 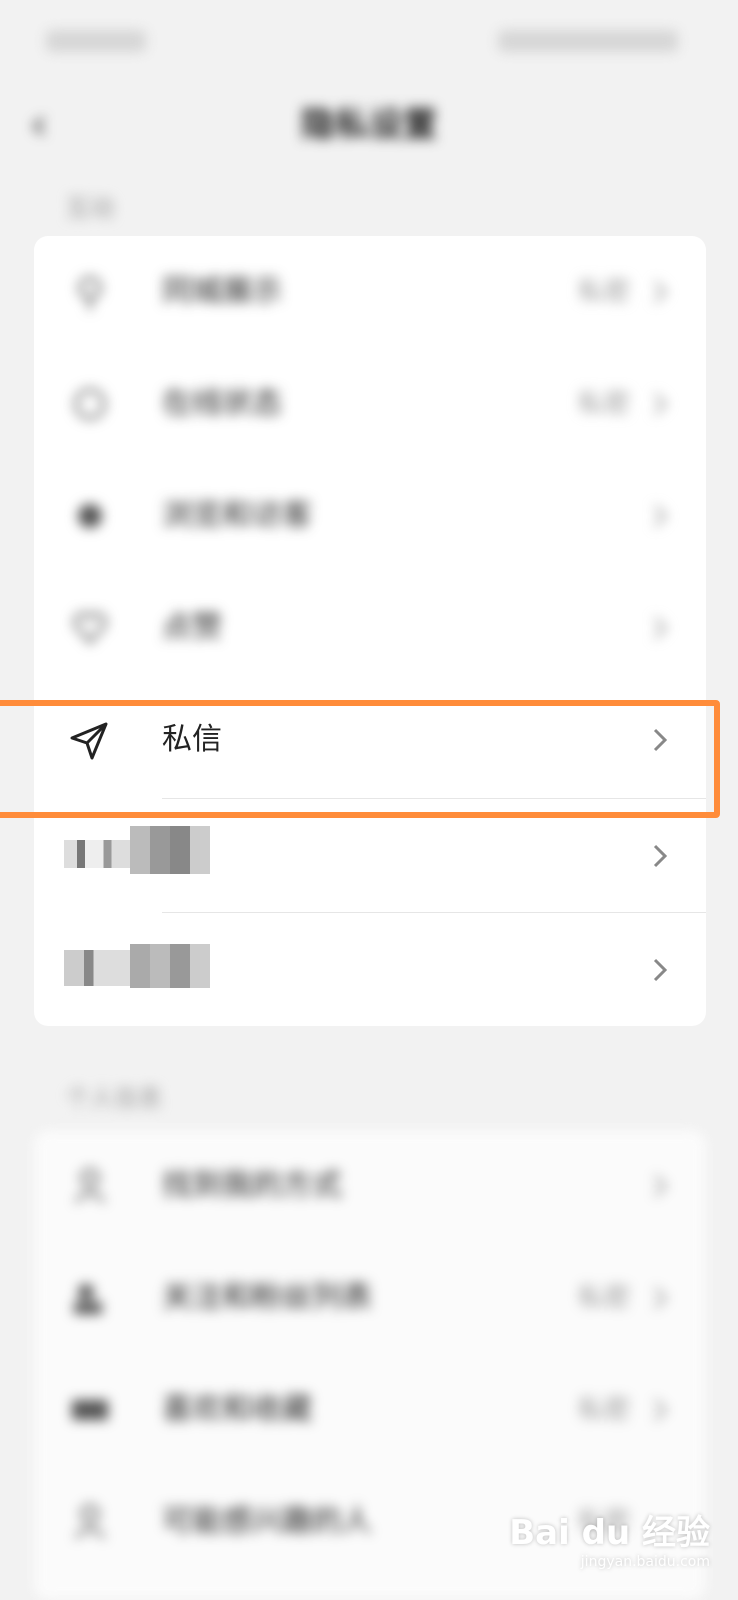 I want to click on page-title: 隐私设置, so click(x=369, y=125).